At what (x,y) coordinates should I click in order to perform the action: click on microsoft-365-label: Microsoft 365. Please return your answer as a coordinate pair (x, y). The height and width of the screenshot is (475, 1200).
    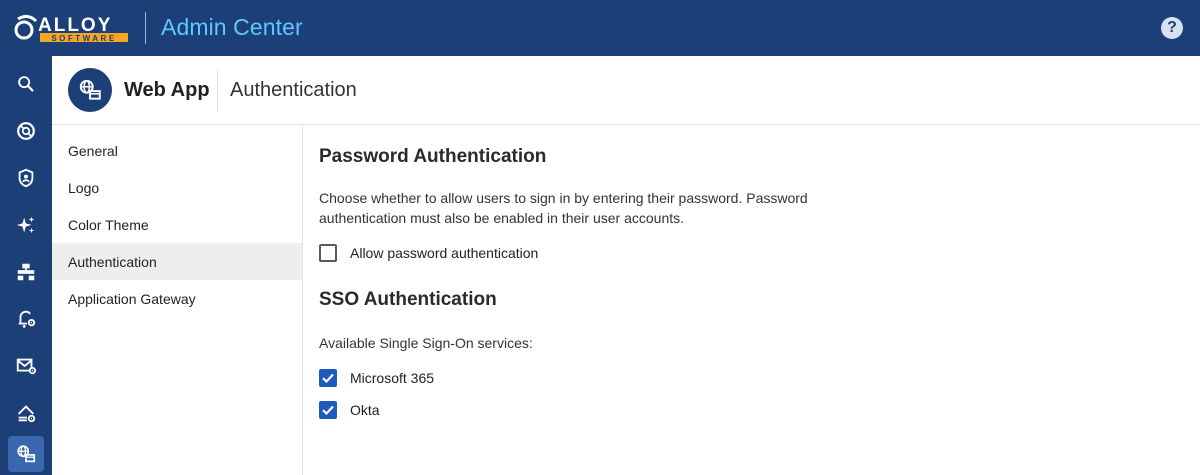
    Looking at the image, I should click on (392, 378).